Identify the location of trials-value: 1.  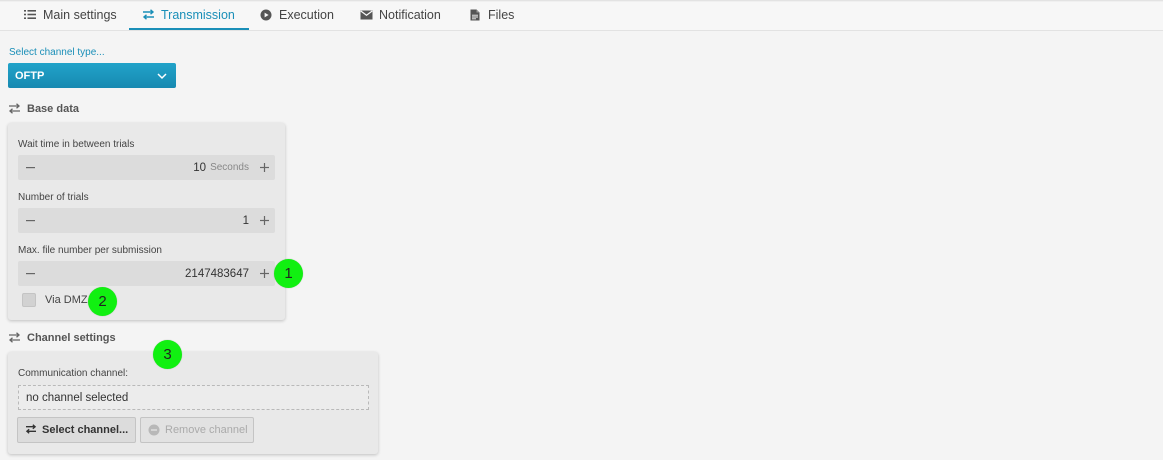
(245, 220).